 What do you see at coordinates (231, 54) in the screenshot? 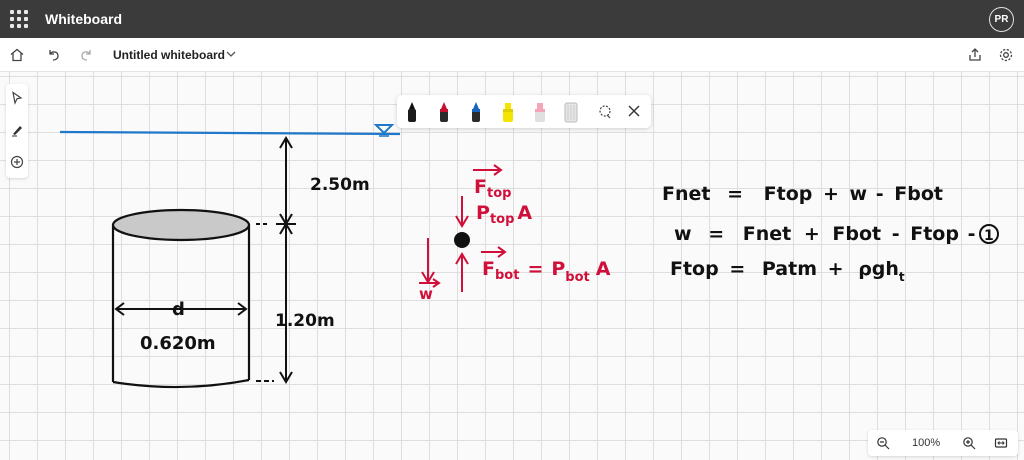
I see `chevron-down-icon` at bounding box center [231, 54].